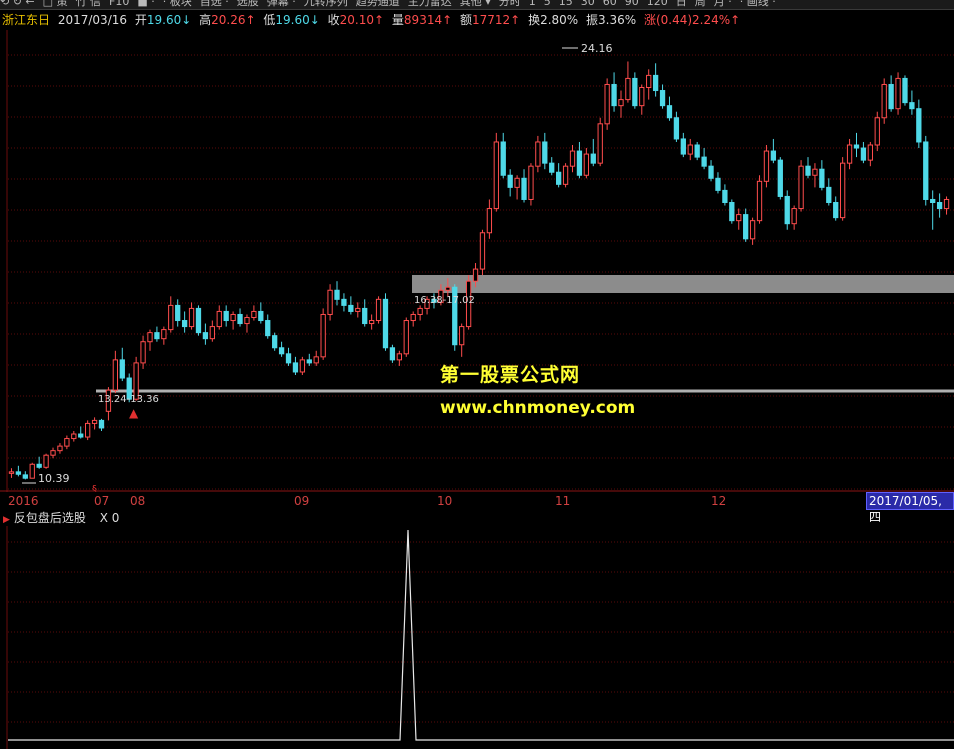  I want to click on toolbar-item-2: 竹 信, so click(89, 3).